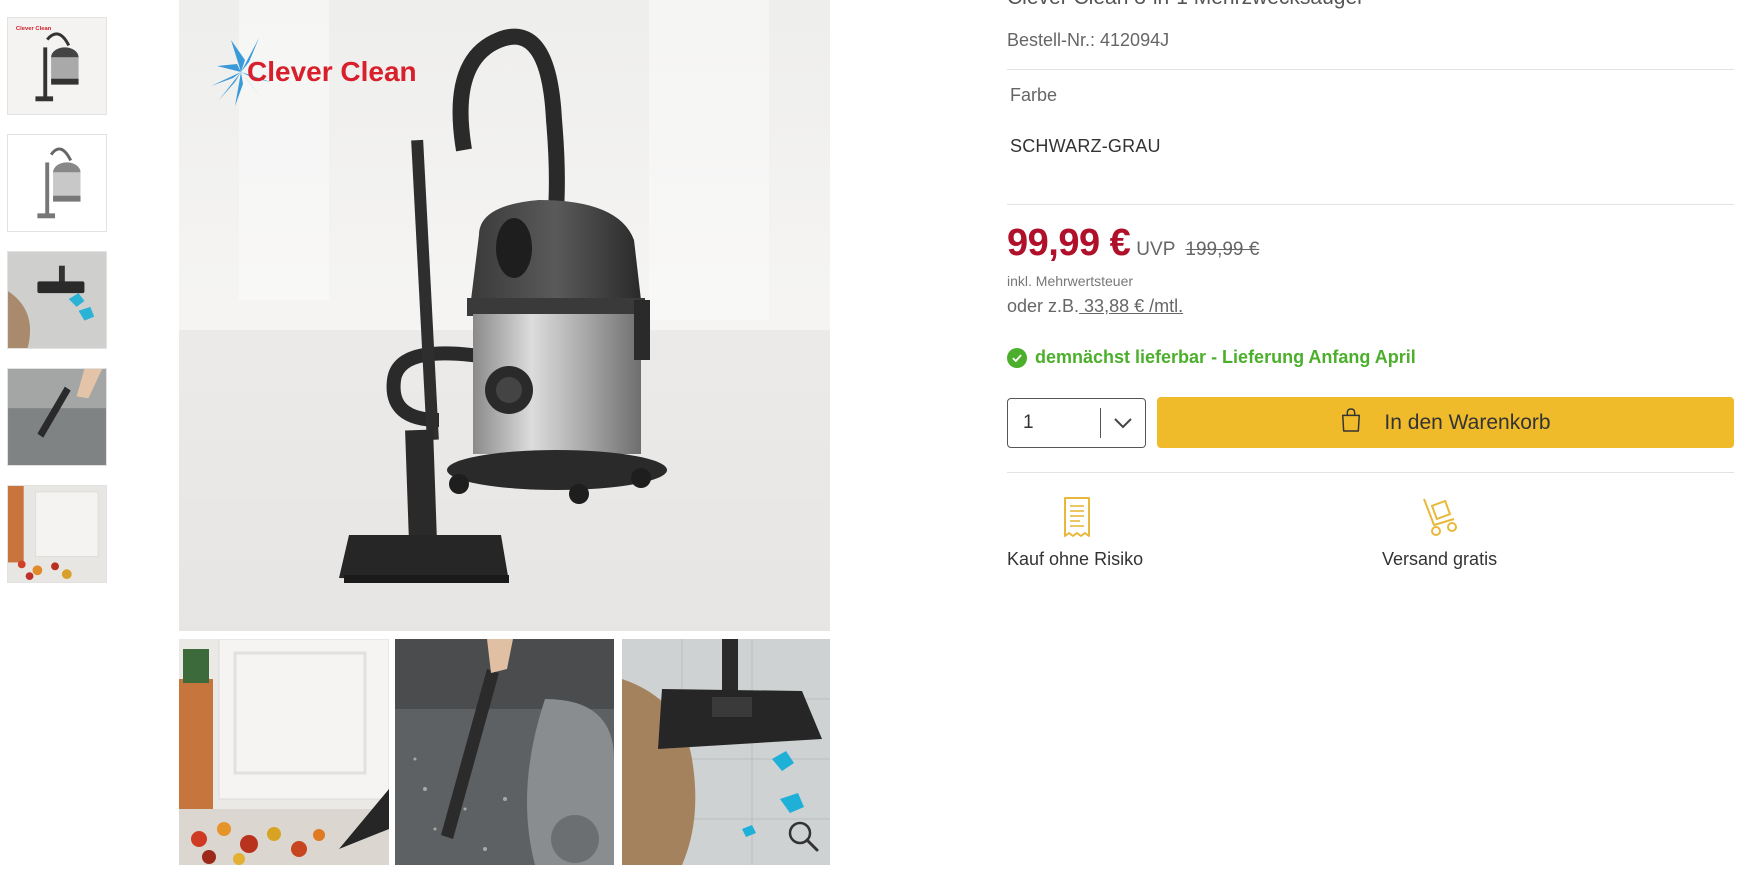  What do you see at coordinates (1133, 243) in the screenshot?
I see `price-row: 99,99 € UVP 199,99 €` at bounding box center [1133, 243].